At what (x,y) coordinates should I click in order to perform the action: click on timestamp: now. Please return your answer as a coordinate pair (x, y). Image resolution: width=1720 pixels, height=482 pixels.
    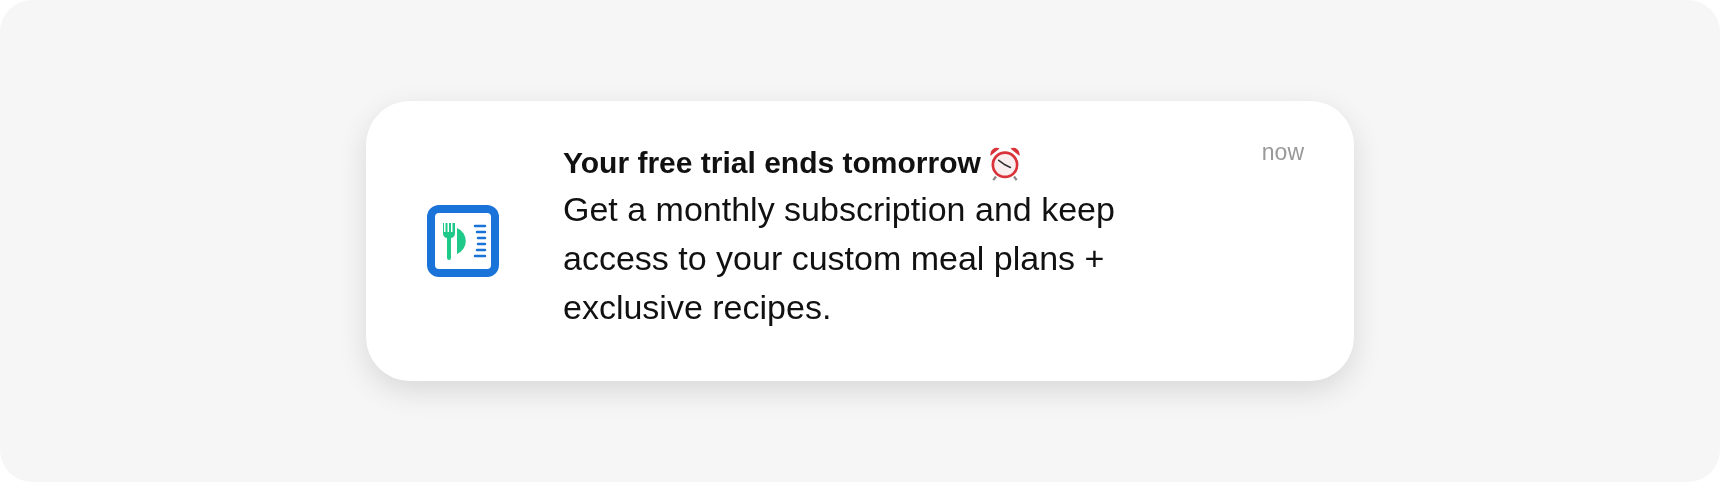
    Looking at the image, I should click on (1282, 152).